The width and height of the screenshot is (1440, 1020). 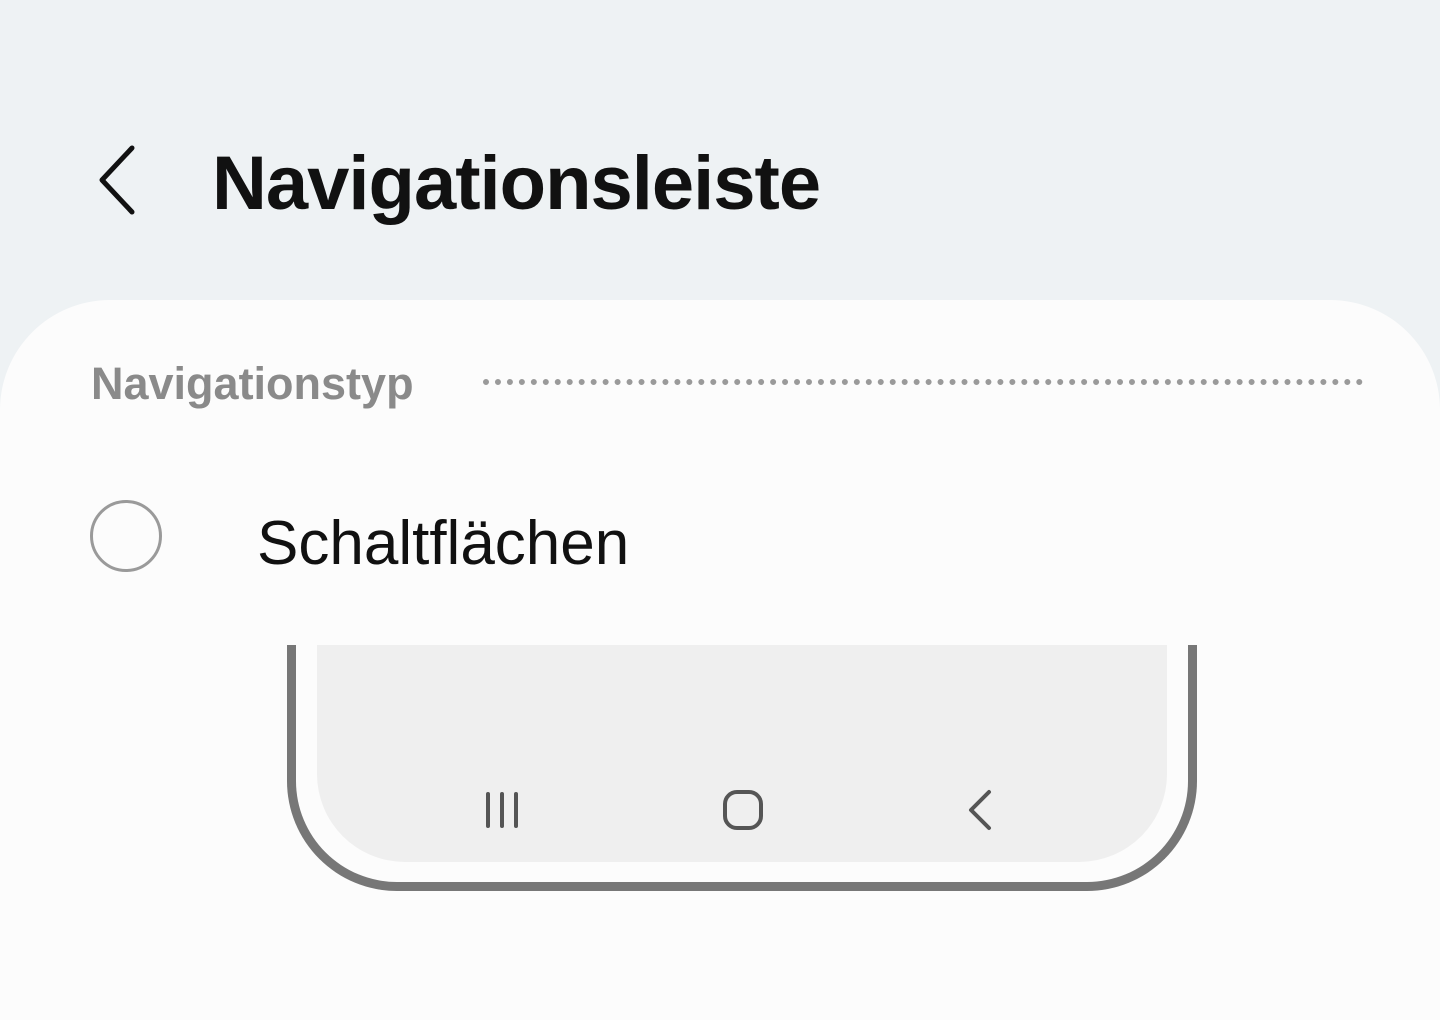 I want to click on section-label: Navigationstyp, so click(x=252, y=383).